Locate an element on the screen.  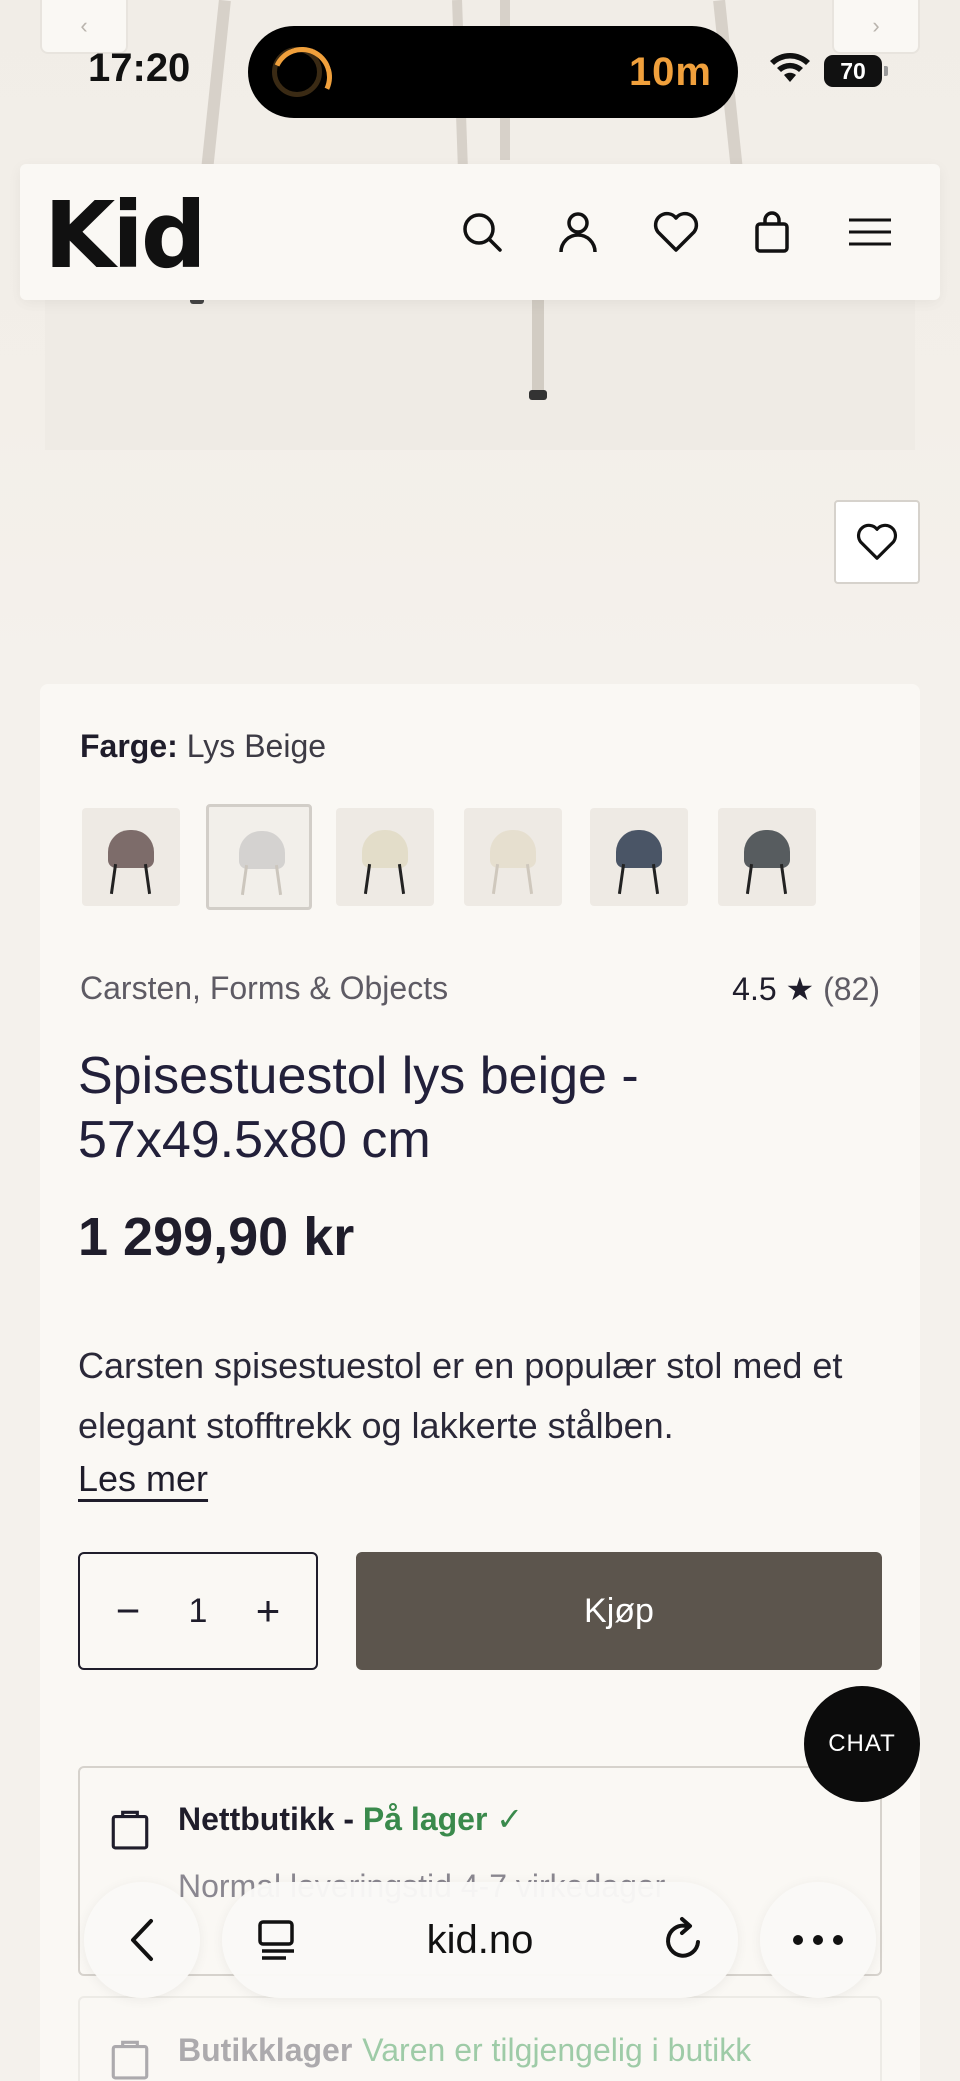
more-icon is located at coordinates (818, 1940).